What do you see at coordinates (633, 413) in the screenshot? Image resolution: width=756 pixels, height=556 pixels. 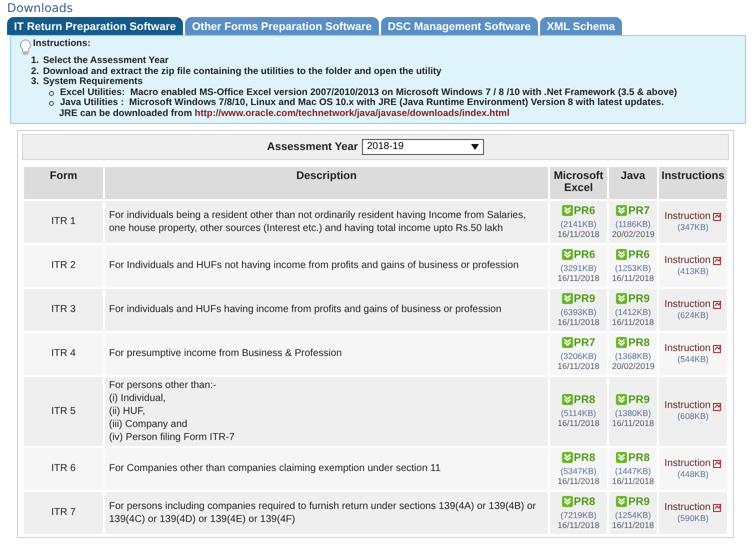 I see `file-size: (1380KB)` at bounding box center [633, 413].